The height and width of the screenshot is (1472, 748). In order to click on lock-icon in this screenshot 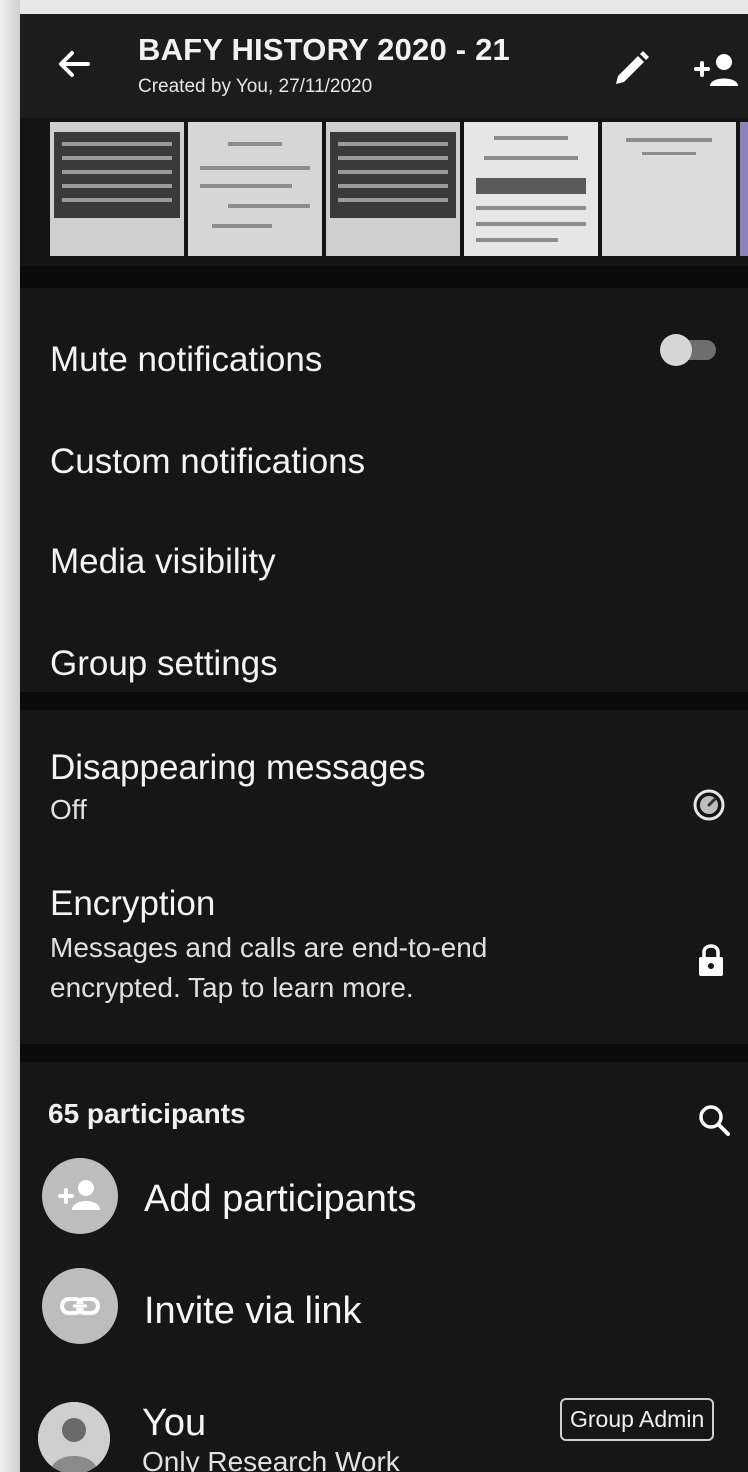, I will do `click(711, 960)`.